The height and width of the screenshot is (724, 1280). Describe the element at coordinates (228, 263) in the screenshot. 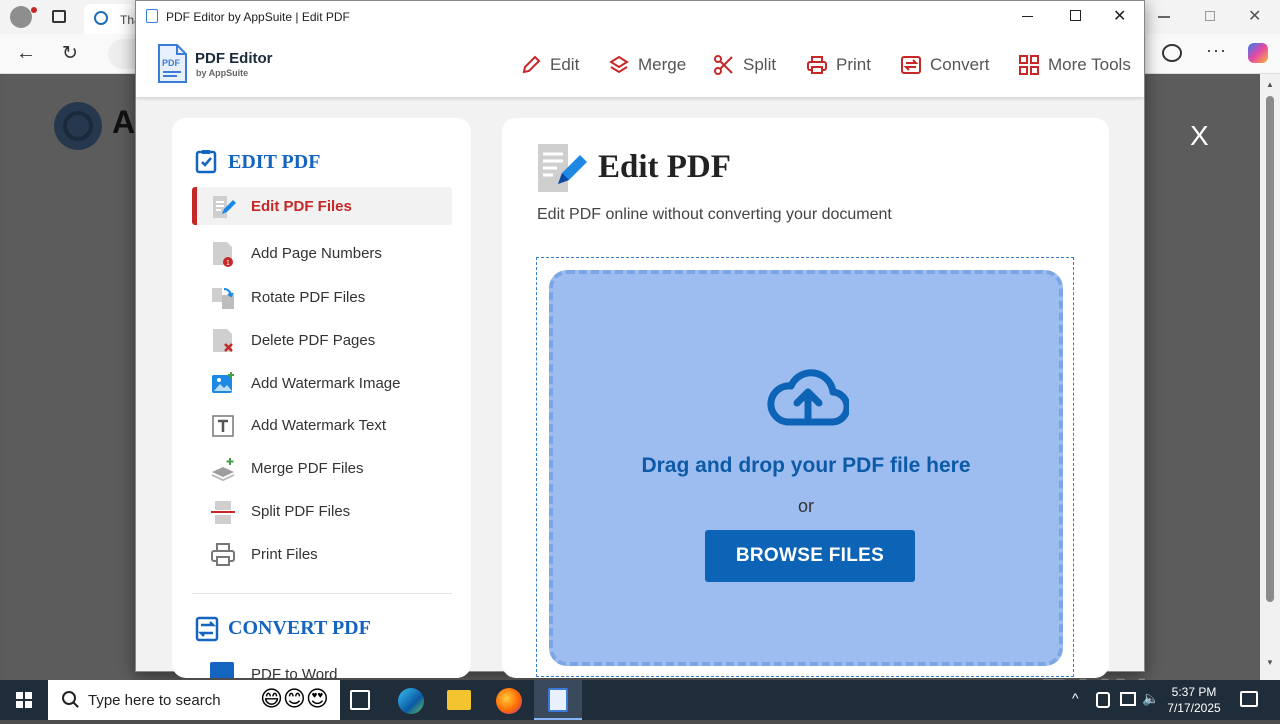

I see `svg-text: 1` at that location.